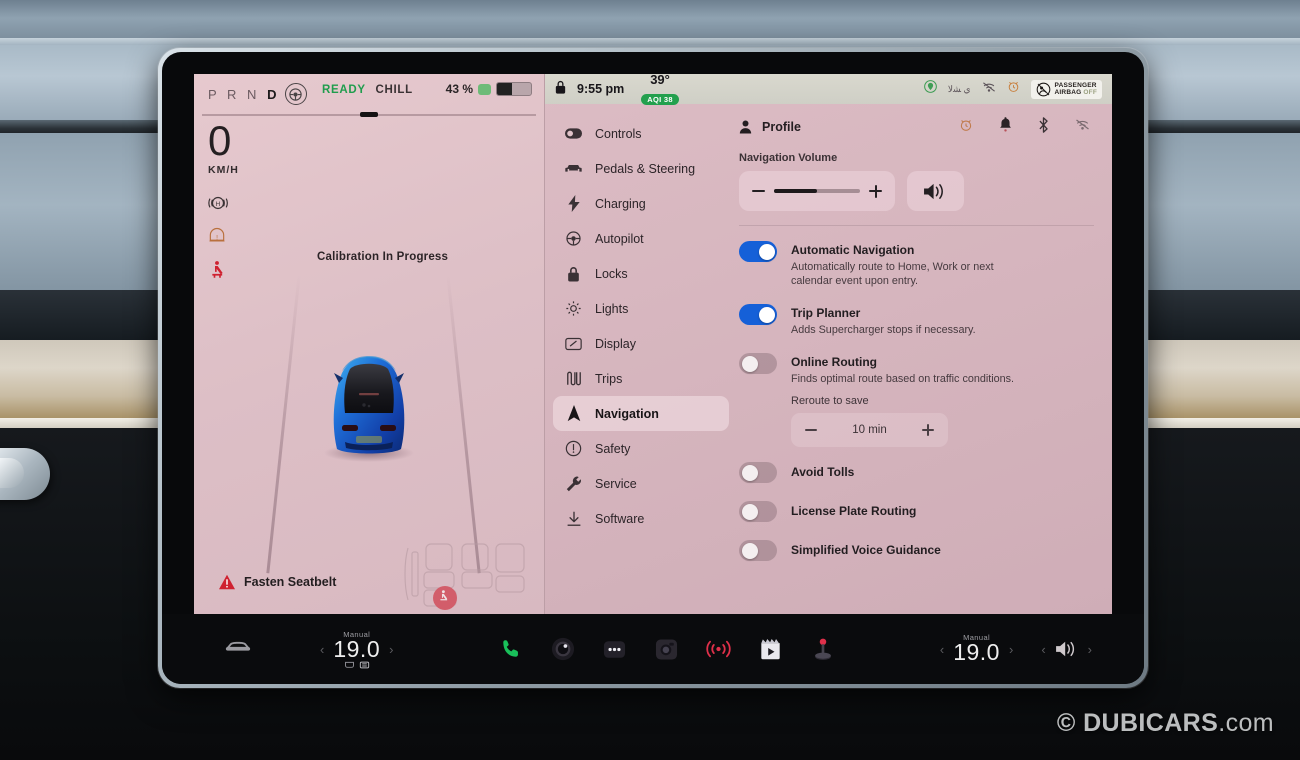  What do you see at coordinates (641, 518) in the screenshot?
I see `sidebar-item-software: Software` at bounding box center [641, 518].